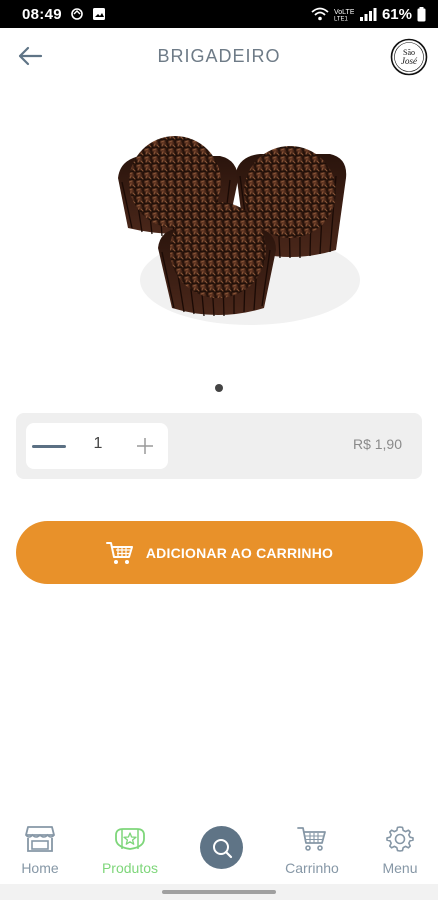 This screenshot has width=438, height=900. I want to click on brand-logo: São José, so click(409, 57).